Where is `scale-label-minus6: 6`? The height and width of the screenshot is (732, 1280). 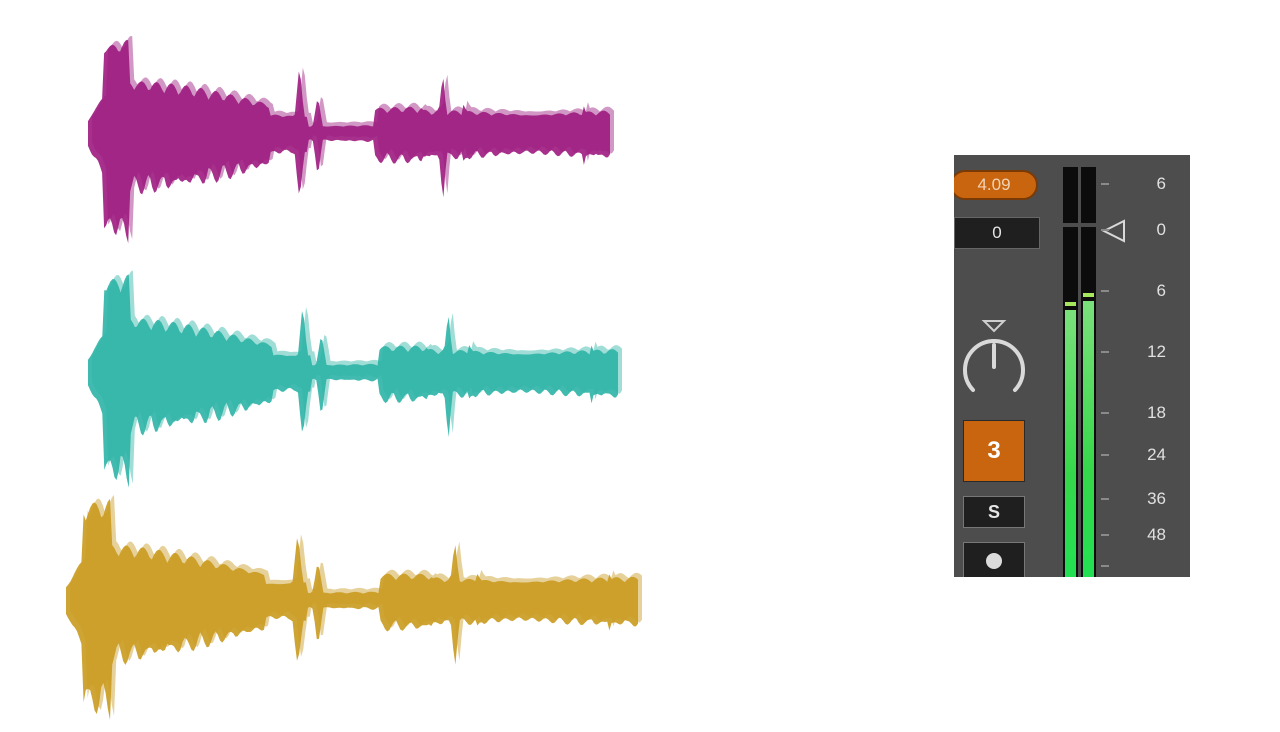 scale-label-minus6: 6 is located at coordinates (1161, 290).